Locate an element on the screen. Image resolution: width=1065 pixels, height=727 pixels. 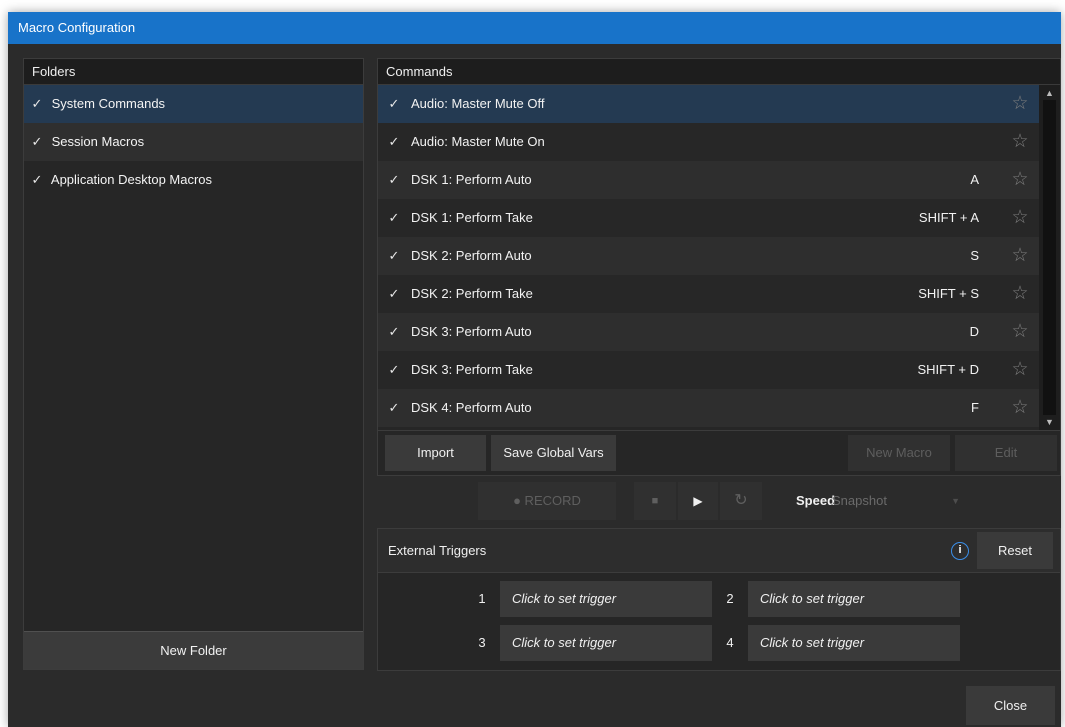
command-row: ✓ DSK 2: Perform Take SHIFT + S ☆ is located at coordinates (709, 294).